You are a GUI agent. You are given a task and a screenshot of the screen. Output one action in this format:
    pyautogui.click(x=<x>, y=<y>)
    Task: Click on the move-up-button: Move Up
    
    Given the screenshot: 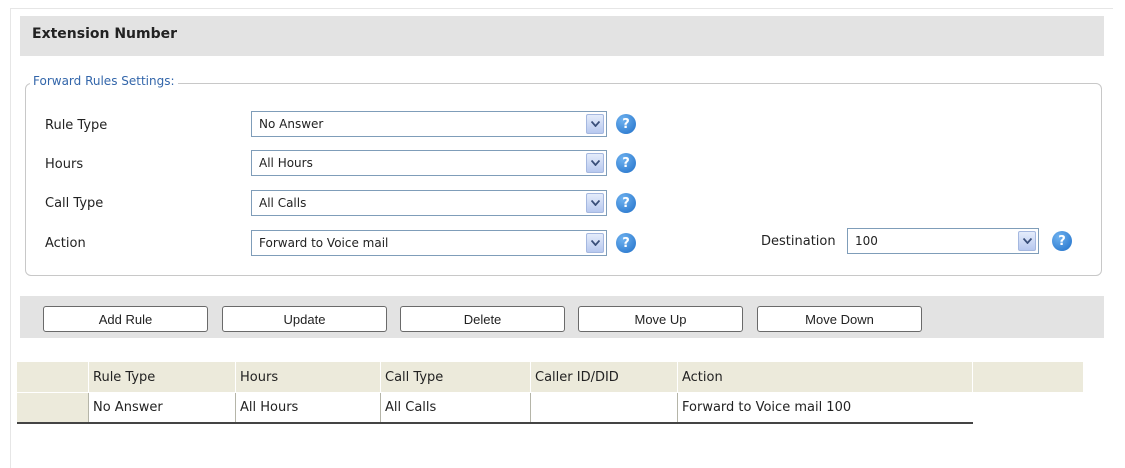 What is the action you would take?
    pyautogui.click(x=660, y=319)
    